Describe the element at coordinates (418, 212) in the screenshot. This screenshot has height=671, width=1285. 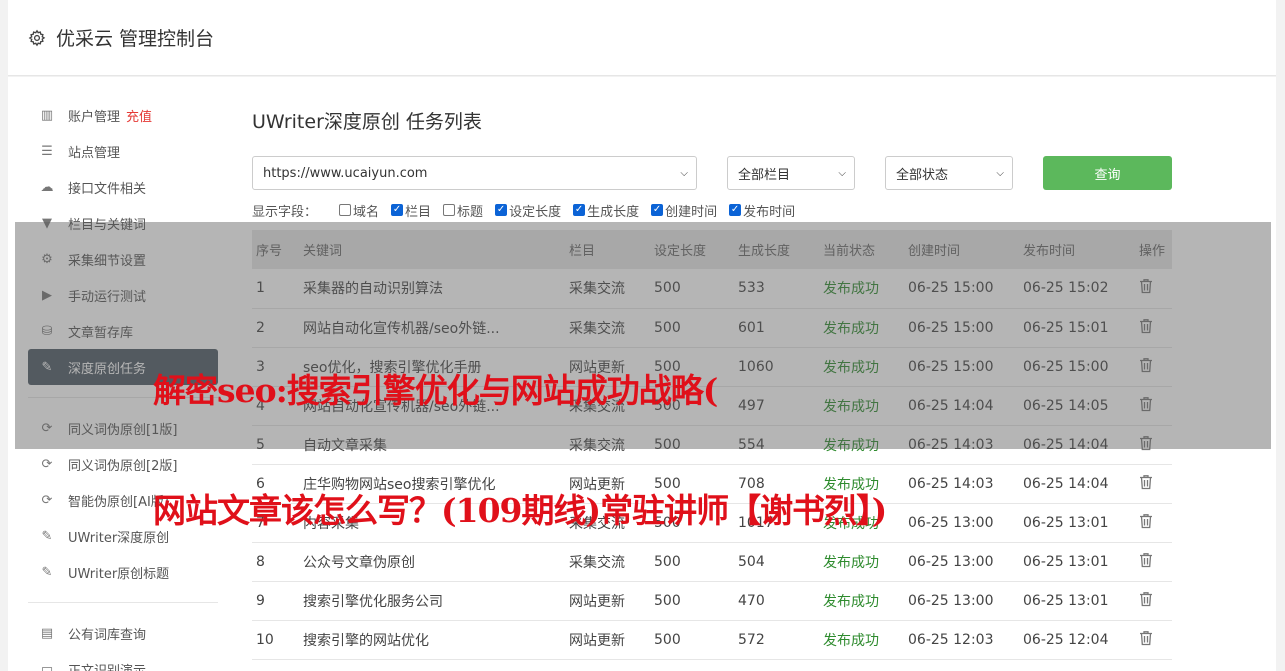
I see `field-checkbox-label: 栏目` at that location.